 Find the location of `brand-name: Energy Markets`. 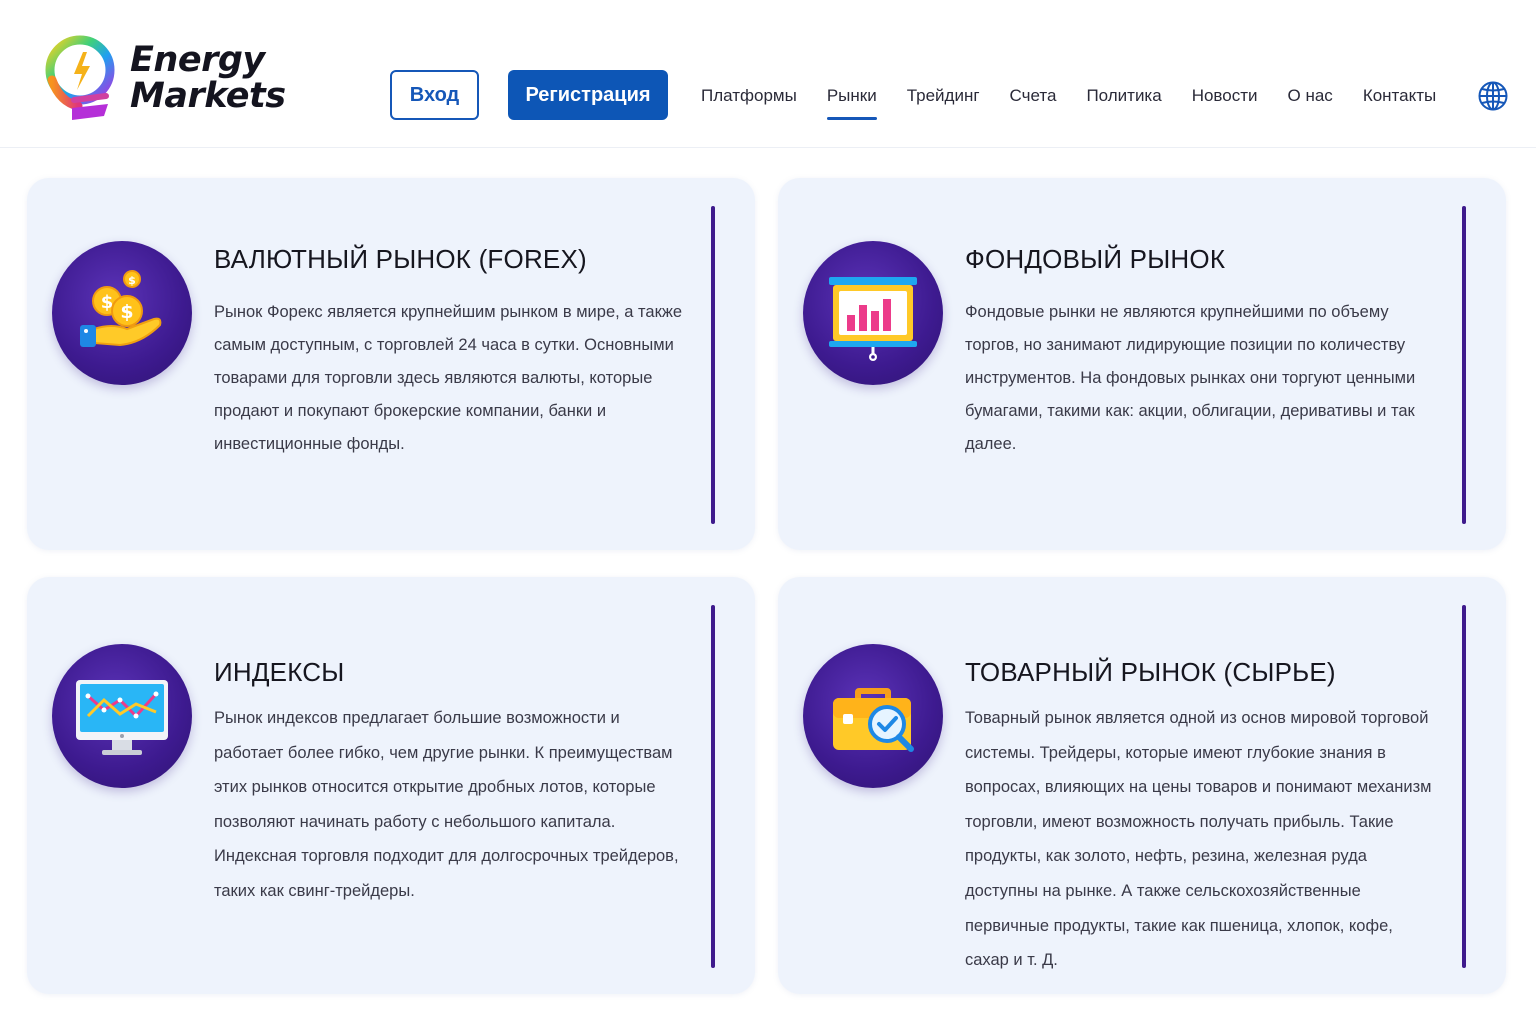

brand-name: Energy Markets is located at coordinates (208, 78).